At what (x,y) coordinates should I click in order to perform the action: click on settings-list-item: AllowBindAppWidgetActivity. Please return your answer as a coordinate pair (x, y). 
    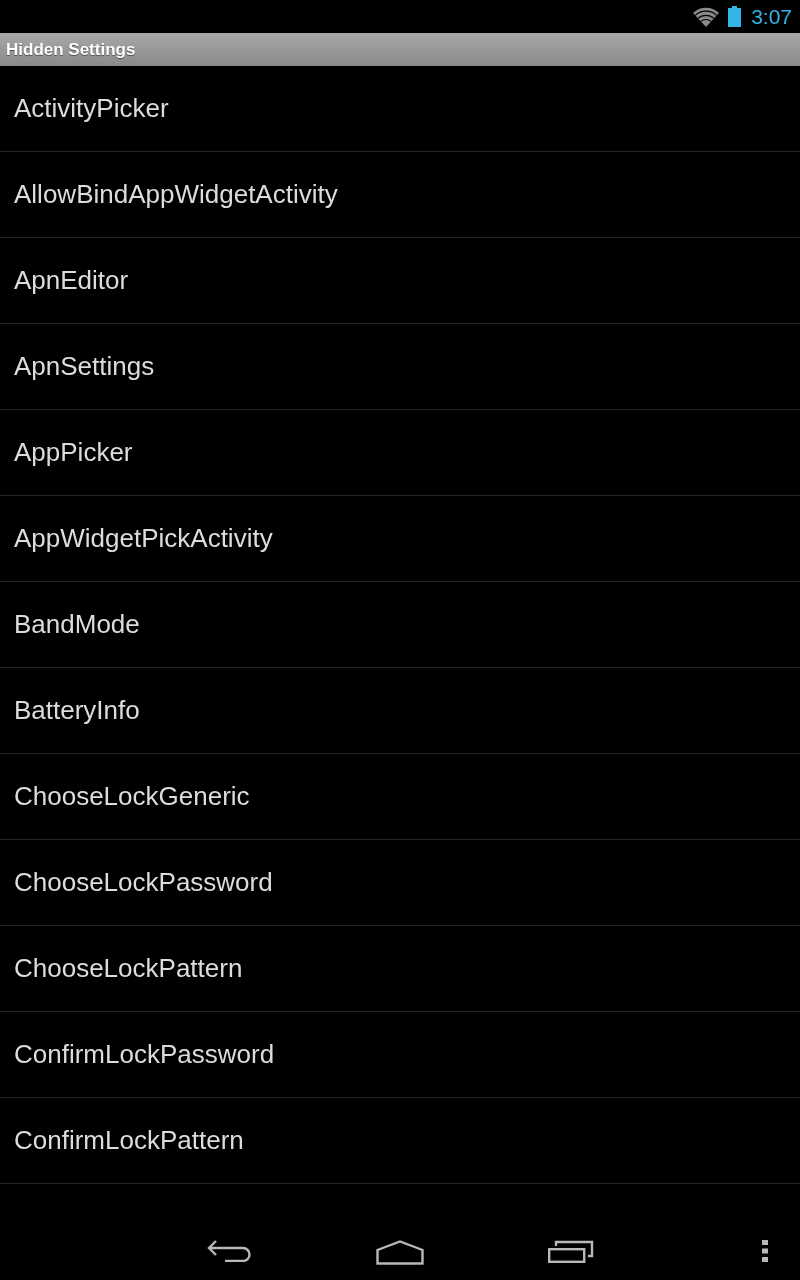
    Looking at the image, I should click on (400, 195).